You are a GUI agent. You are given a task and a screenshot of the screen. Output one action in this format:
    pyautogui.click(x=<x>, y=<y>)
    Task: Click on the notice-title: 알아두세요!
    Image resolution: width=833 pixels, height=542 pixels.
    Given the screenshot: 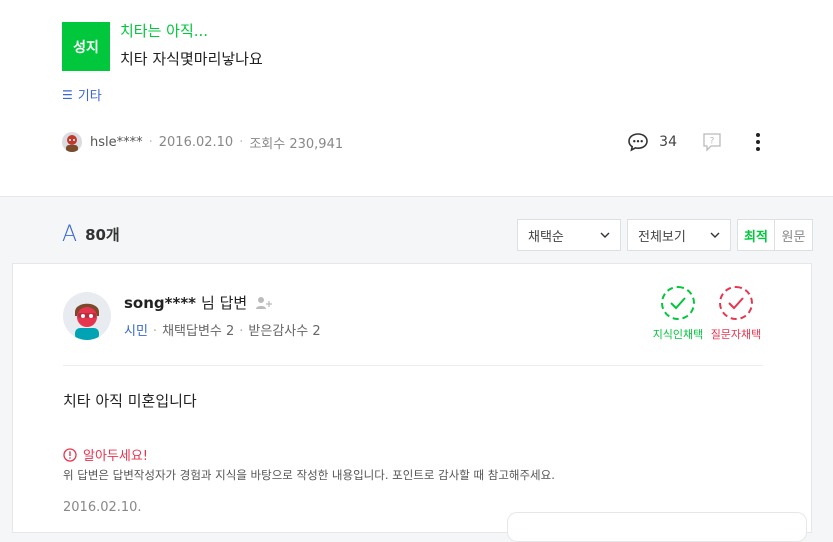 What is the action you would take?
    pyautogui.click(x=105, y=454)
    